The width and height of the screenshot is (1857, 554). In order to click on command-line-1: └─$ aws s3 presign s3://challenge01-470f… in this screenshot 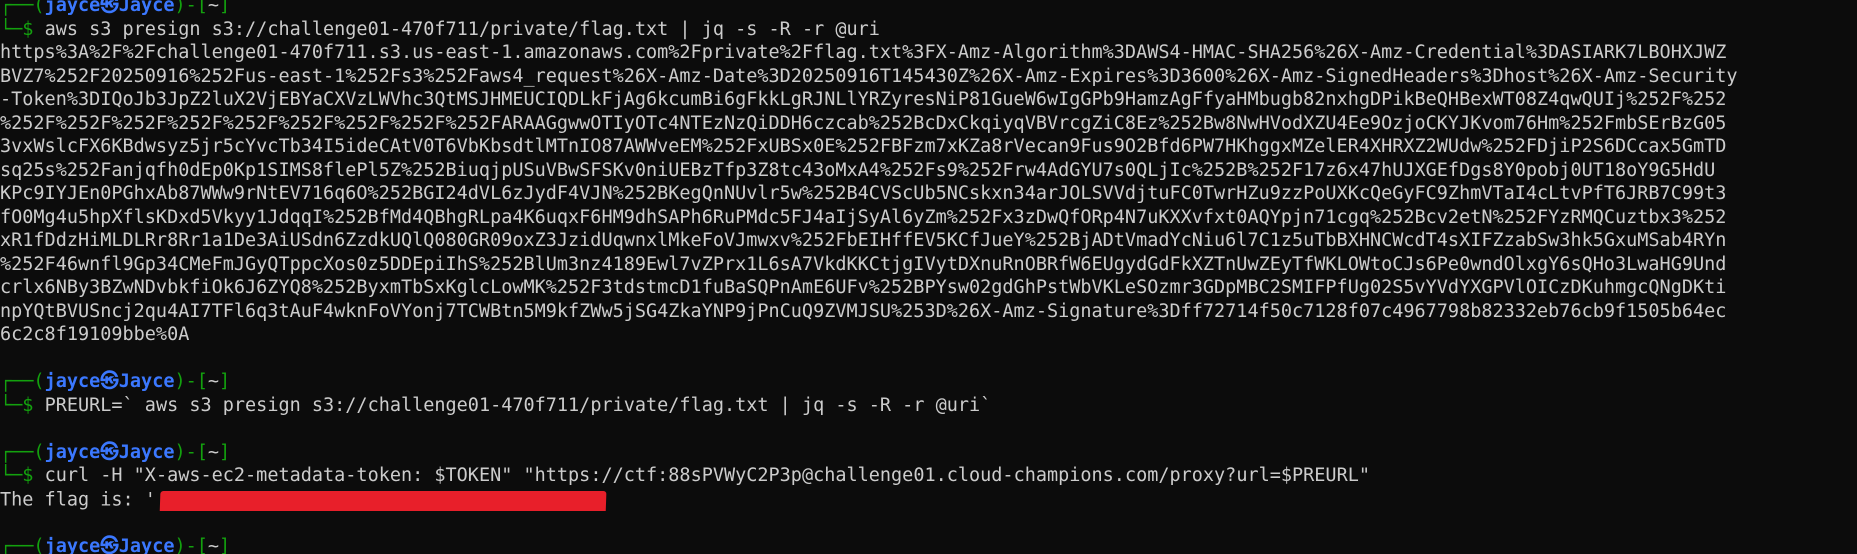, I will do `click(928, 30)`.